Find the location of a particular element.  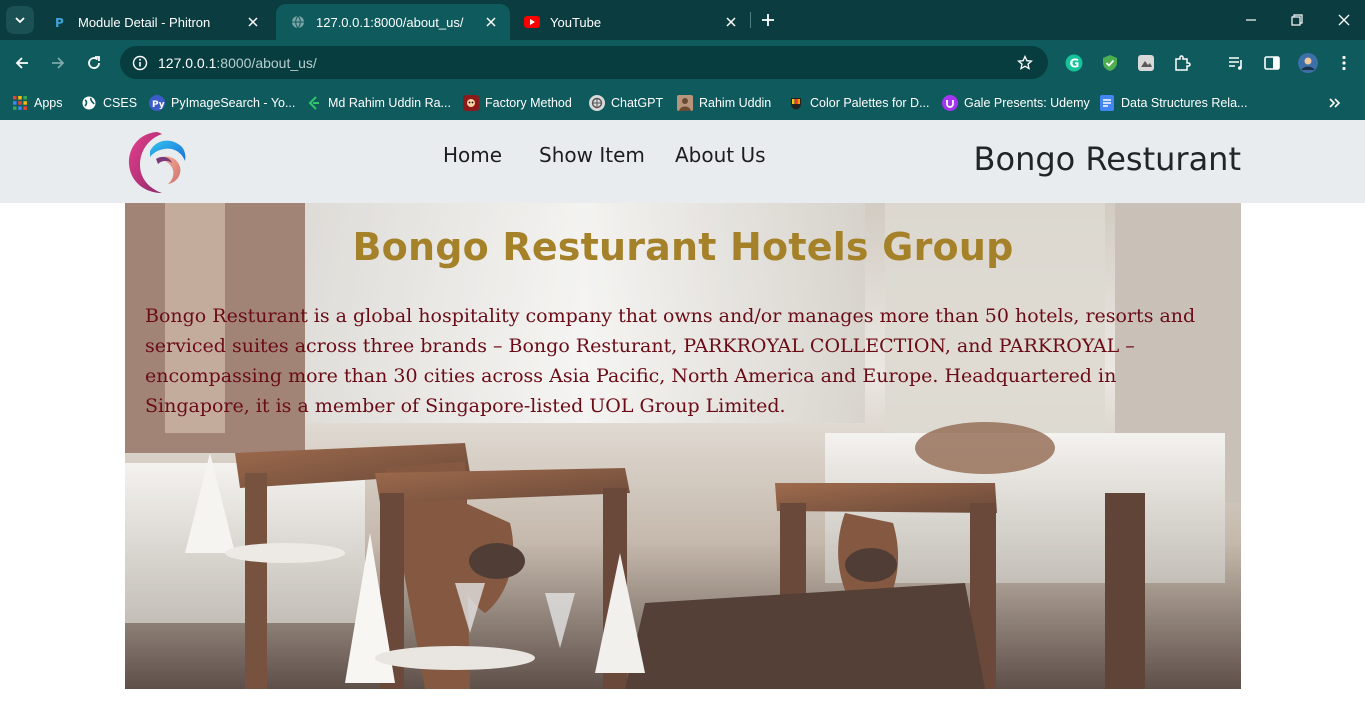

tab-phitron: P Module Detail - Phitron is located at coordinates (155, 22).